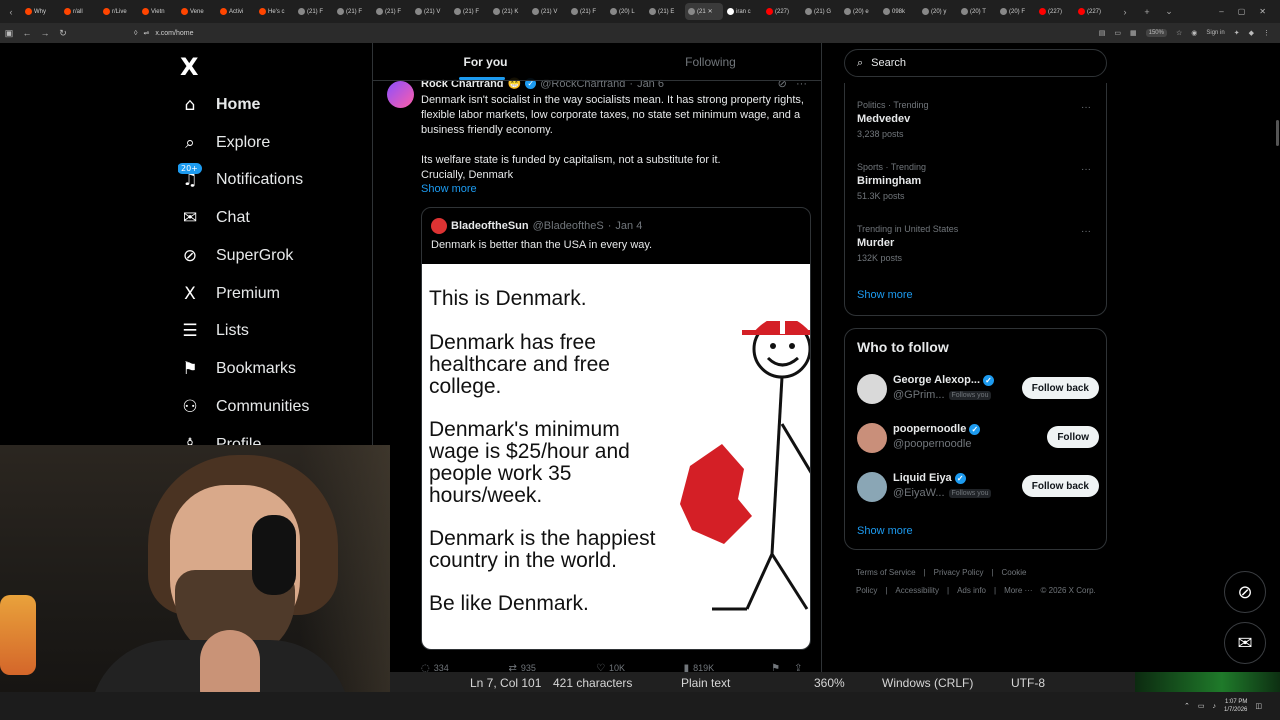  Describe the element at coordinates (710, 11) in the screenshot. I see `tab-close-icon: ✕` at that location.